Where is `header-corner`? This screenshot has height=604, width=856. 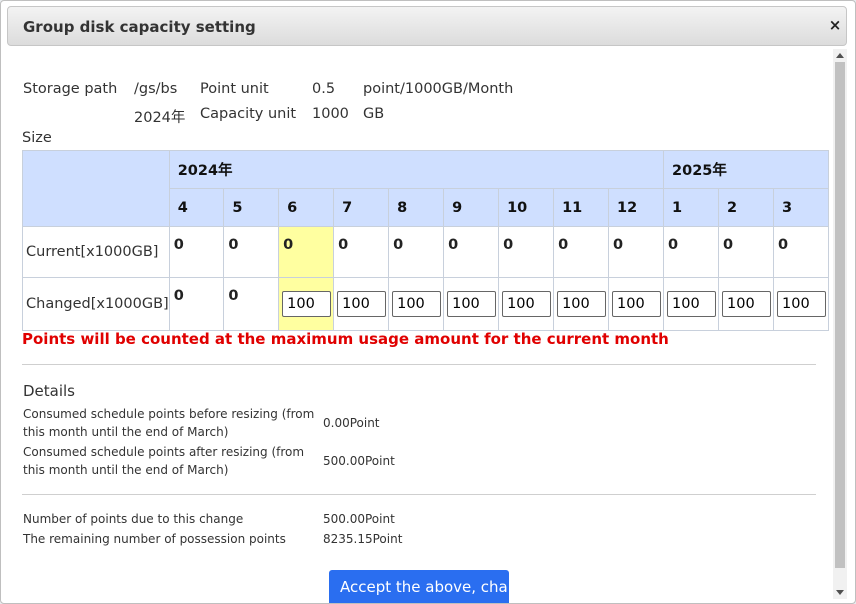 header-corner is located at coordinates (96, 188).